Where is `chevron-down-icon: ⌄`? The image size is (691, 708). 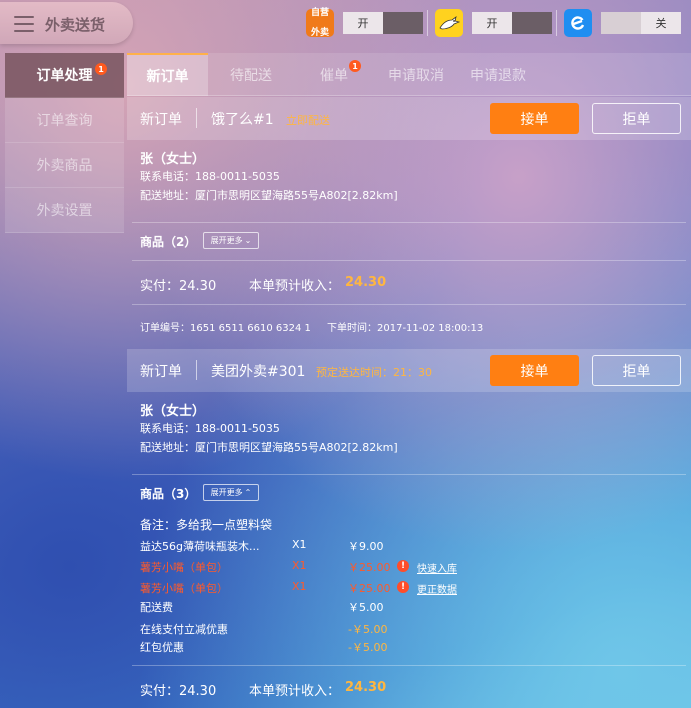
chevron-down-icon: ⌄ is located at coordinates (248, 240).